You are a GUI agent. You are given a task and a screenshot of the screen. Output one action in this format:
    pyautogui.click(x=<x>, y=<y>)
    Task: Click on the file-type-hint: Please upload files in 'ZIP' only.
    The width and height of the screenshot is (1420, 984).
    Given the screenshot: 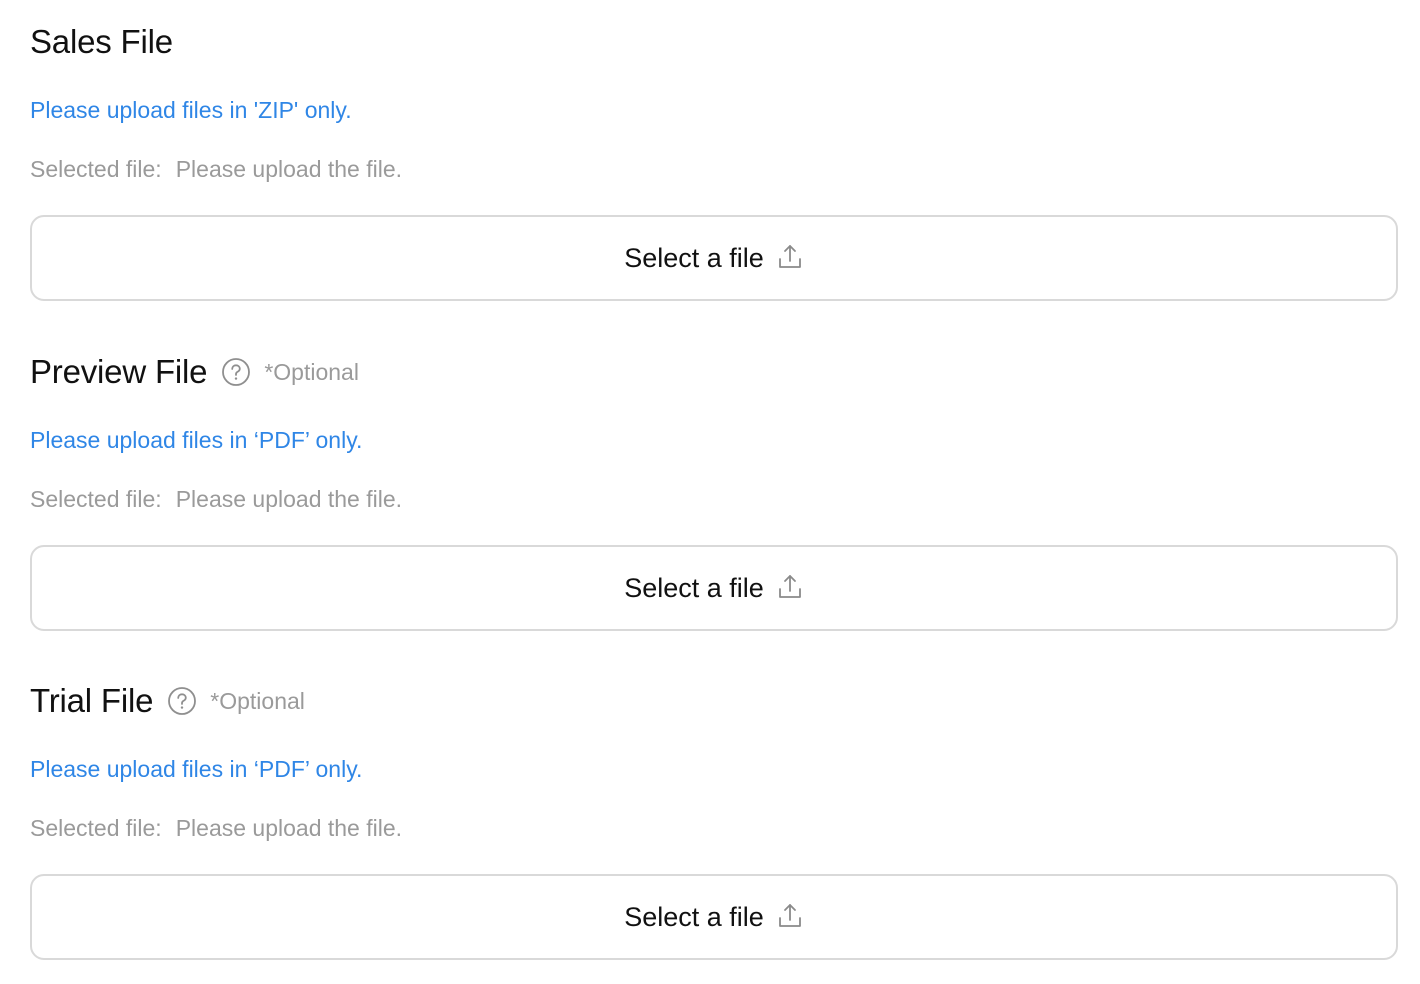 What is the action you would take?
    pyautogui.click(x=191, y=110)
    